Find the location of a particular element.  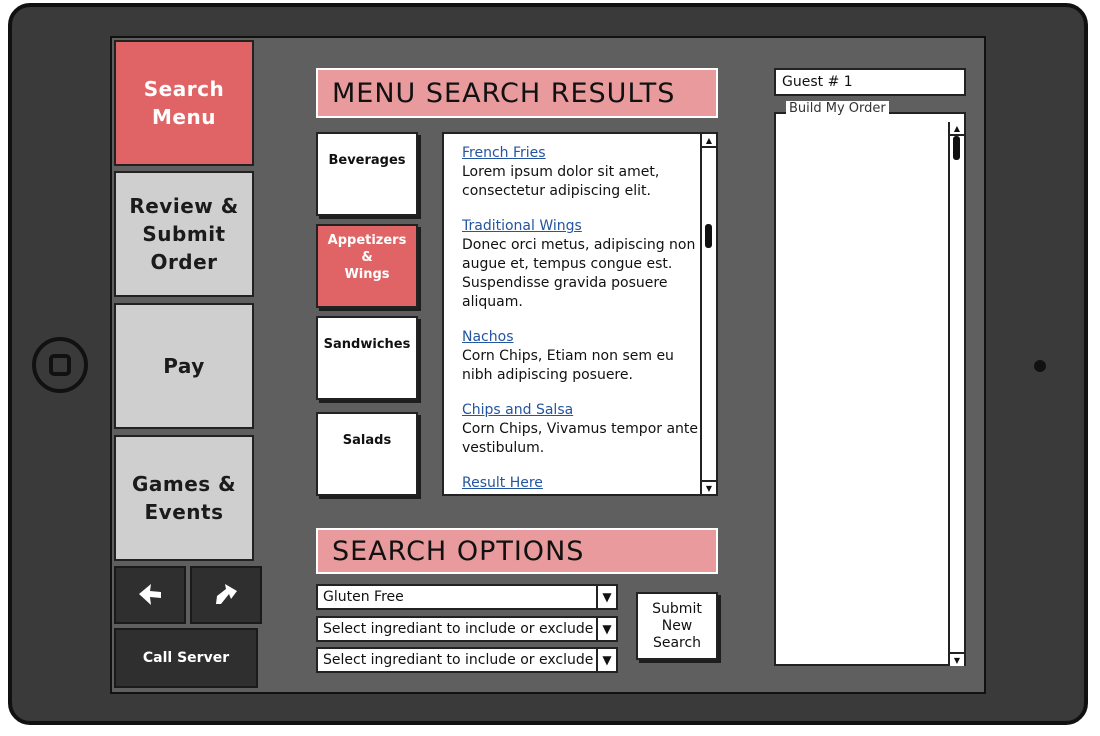

home-square-icon is located at coordinates (60, 365).